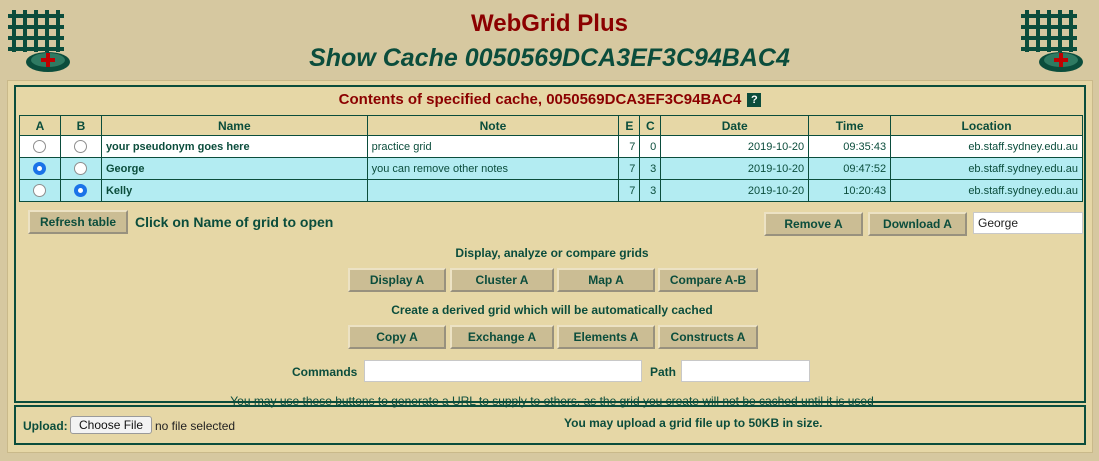 The width and height of the screenshot is (1099, 461). Describe the element at coordinates (493, 125) in the screenshot. I see `column-header: Note` at that location.